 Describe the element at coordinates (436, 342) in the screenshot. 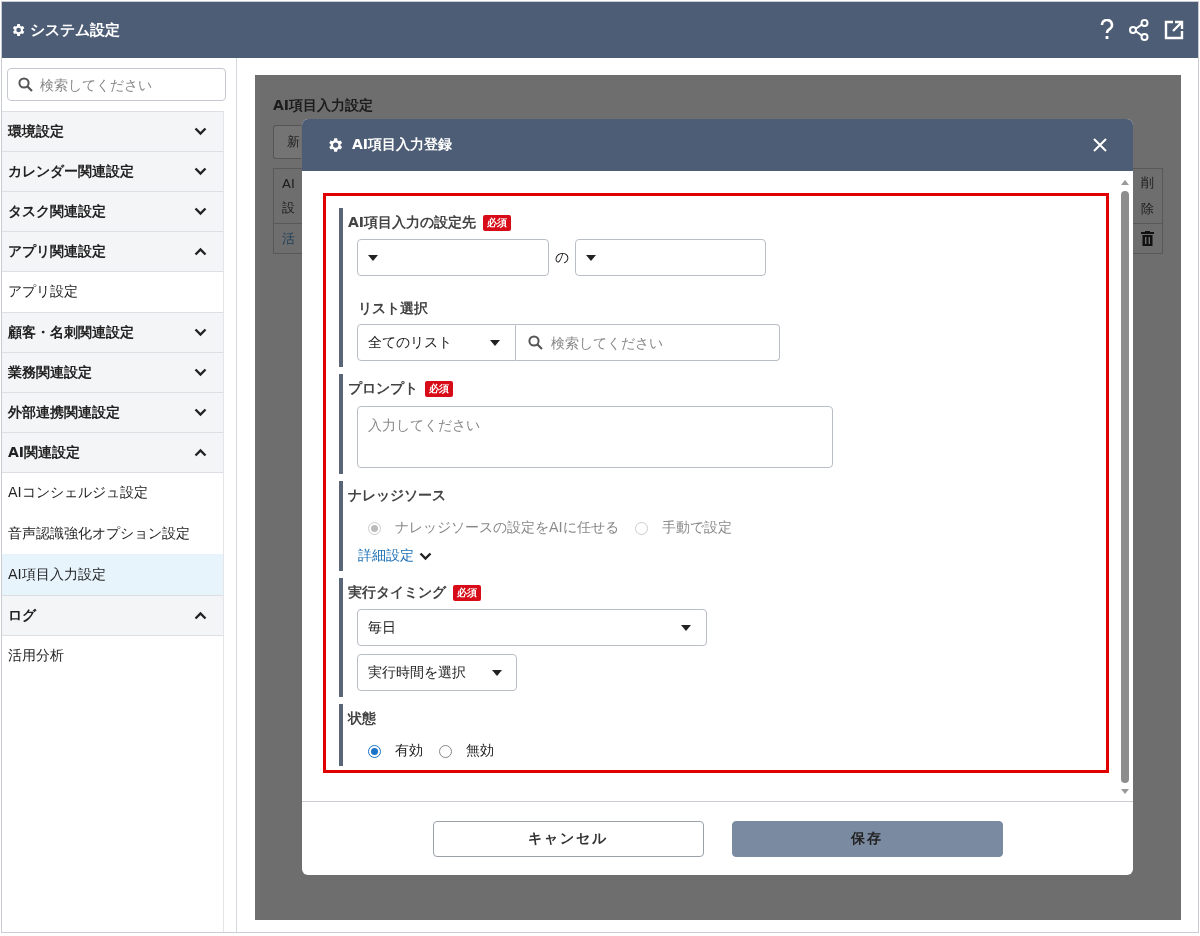

I see `list-dropdown: 全てのリスト` at that location.